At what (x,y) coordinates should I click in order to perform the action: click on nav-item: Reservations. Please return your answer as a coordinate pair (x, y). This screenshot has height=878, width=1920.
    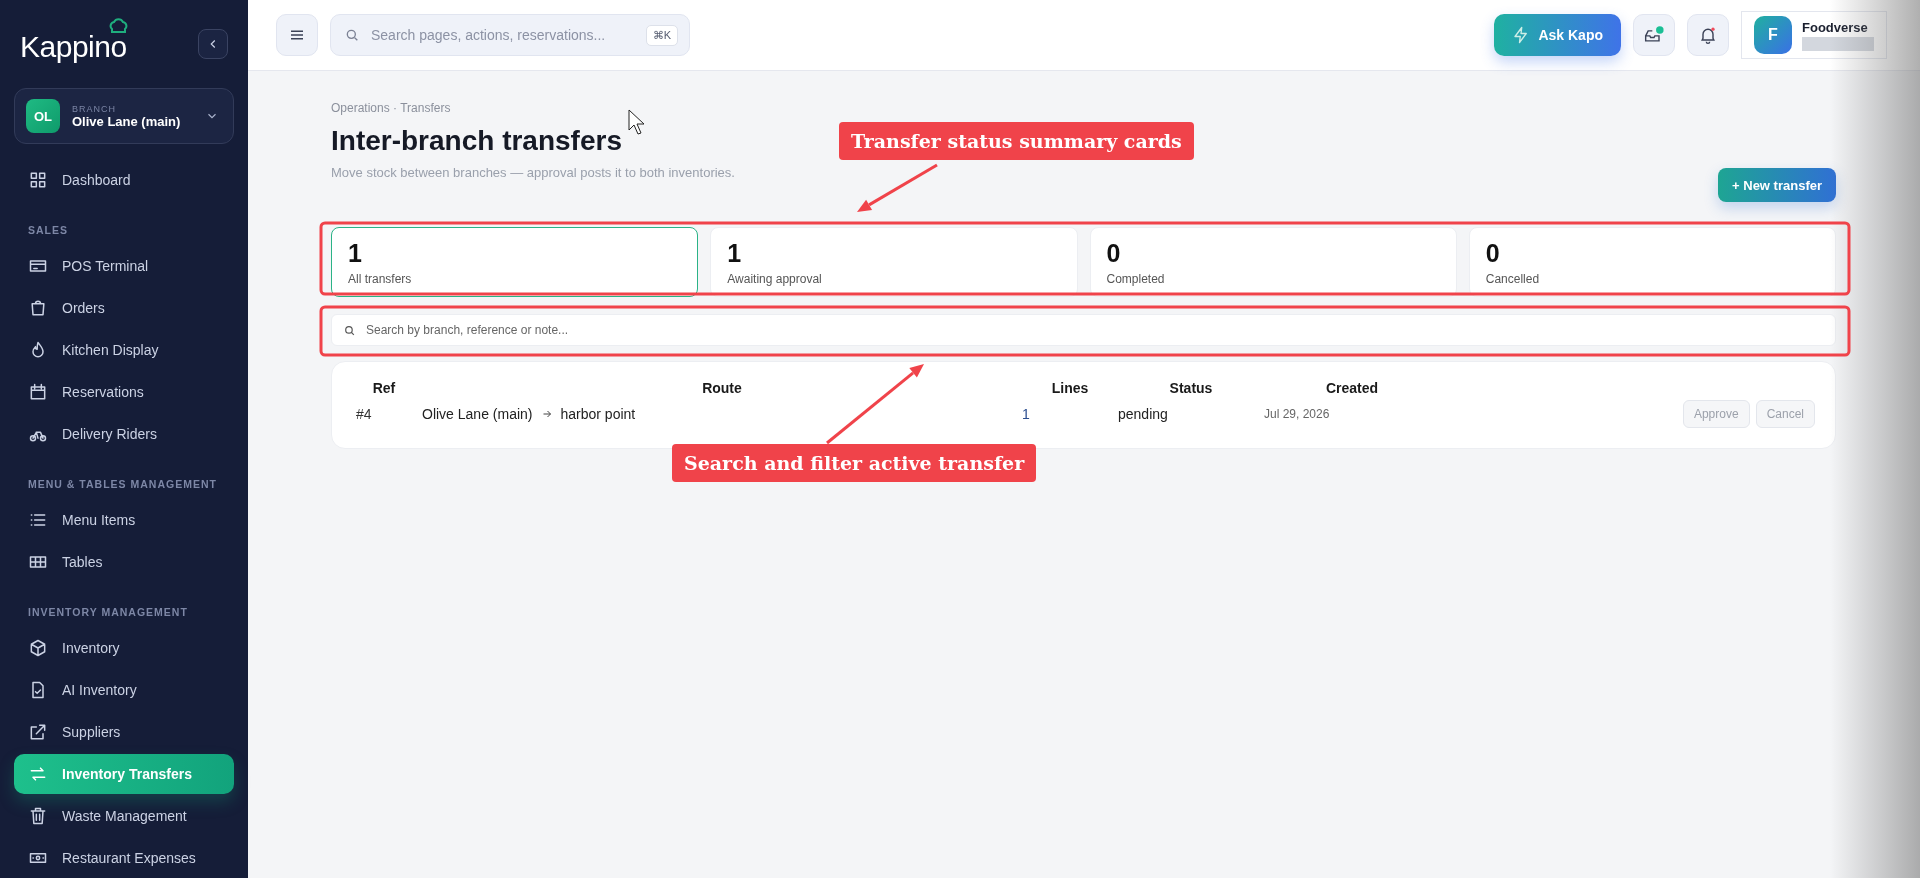
    Looking at the image, I should click on (124, 392).